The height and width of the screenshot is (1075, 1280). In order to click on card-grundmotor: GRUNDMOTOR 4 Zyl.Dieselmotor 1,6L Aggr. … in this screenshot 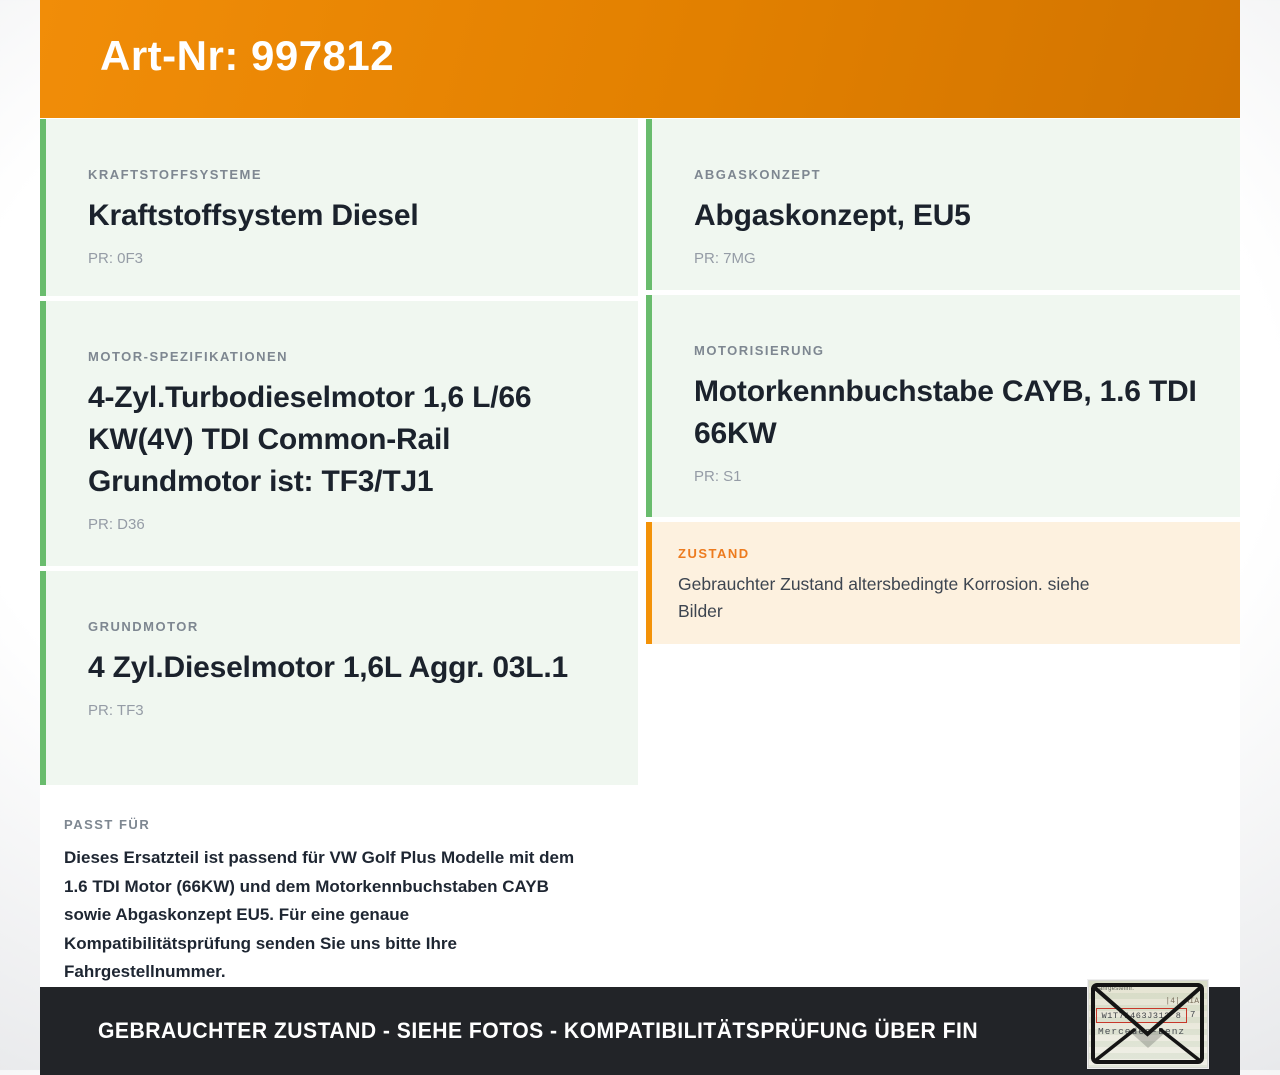, I will do `click(339, 678)`.